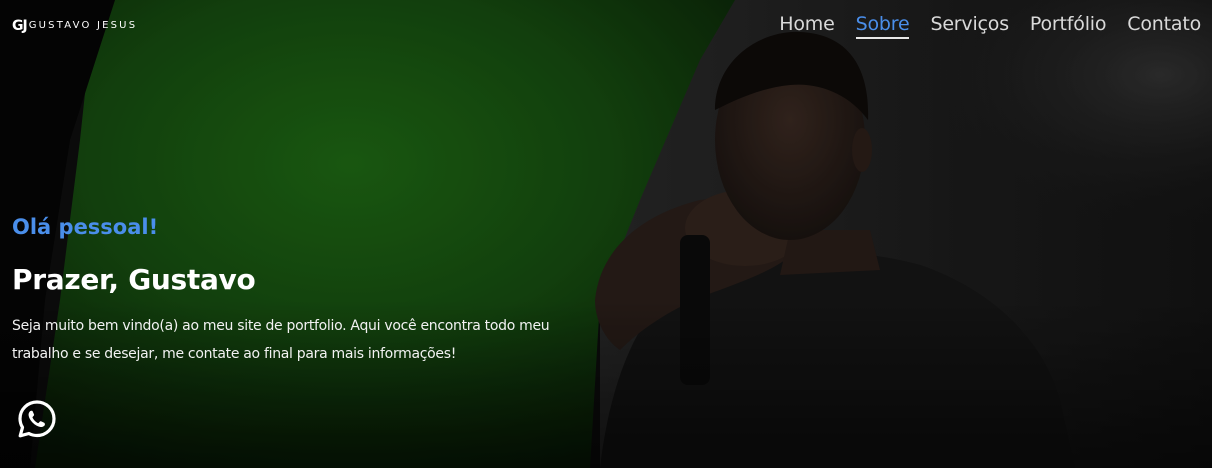 The image size is (1212, 468). What do you see at coordinates (882, 25) in the screenshot?
I see `nav-link-sobre: Sobre` at bounding box center [882, 25].